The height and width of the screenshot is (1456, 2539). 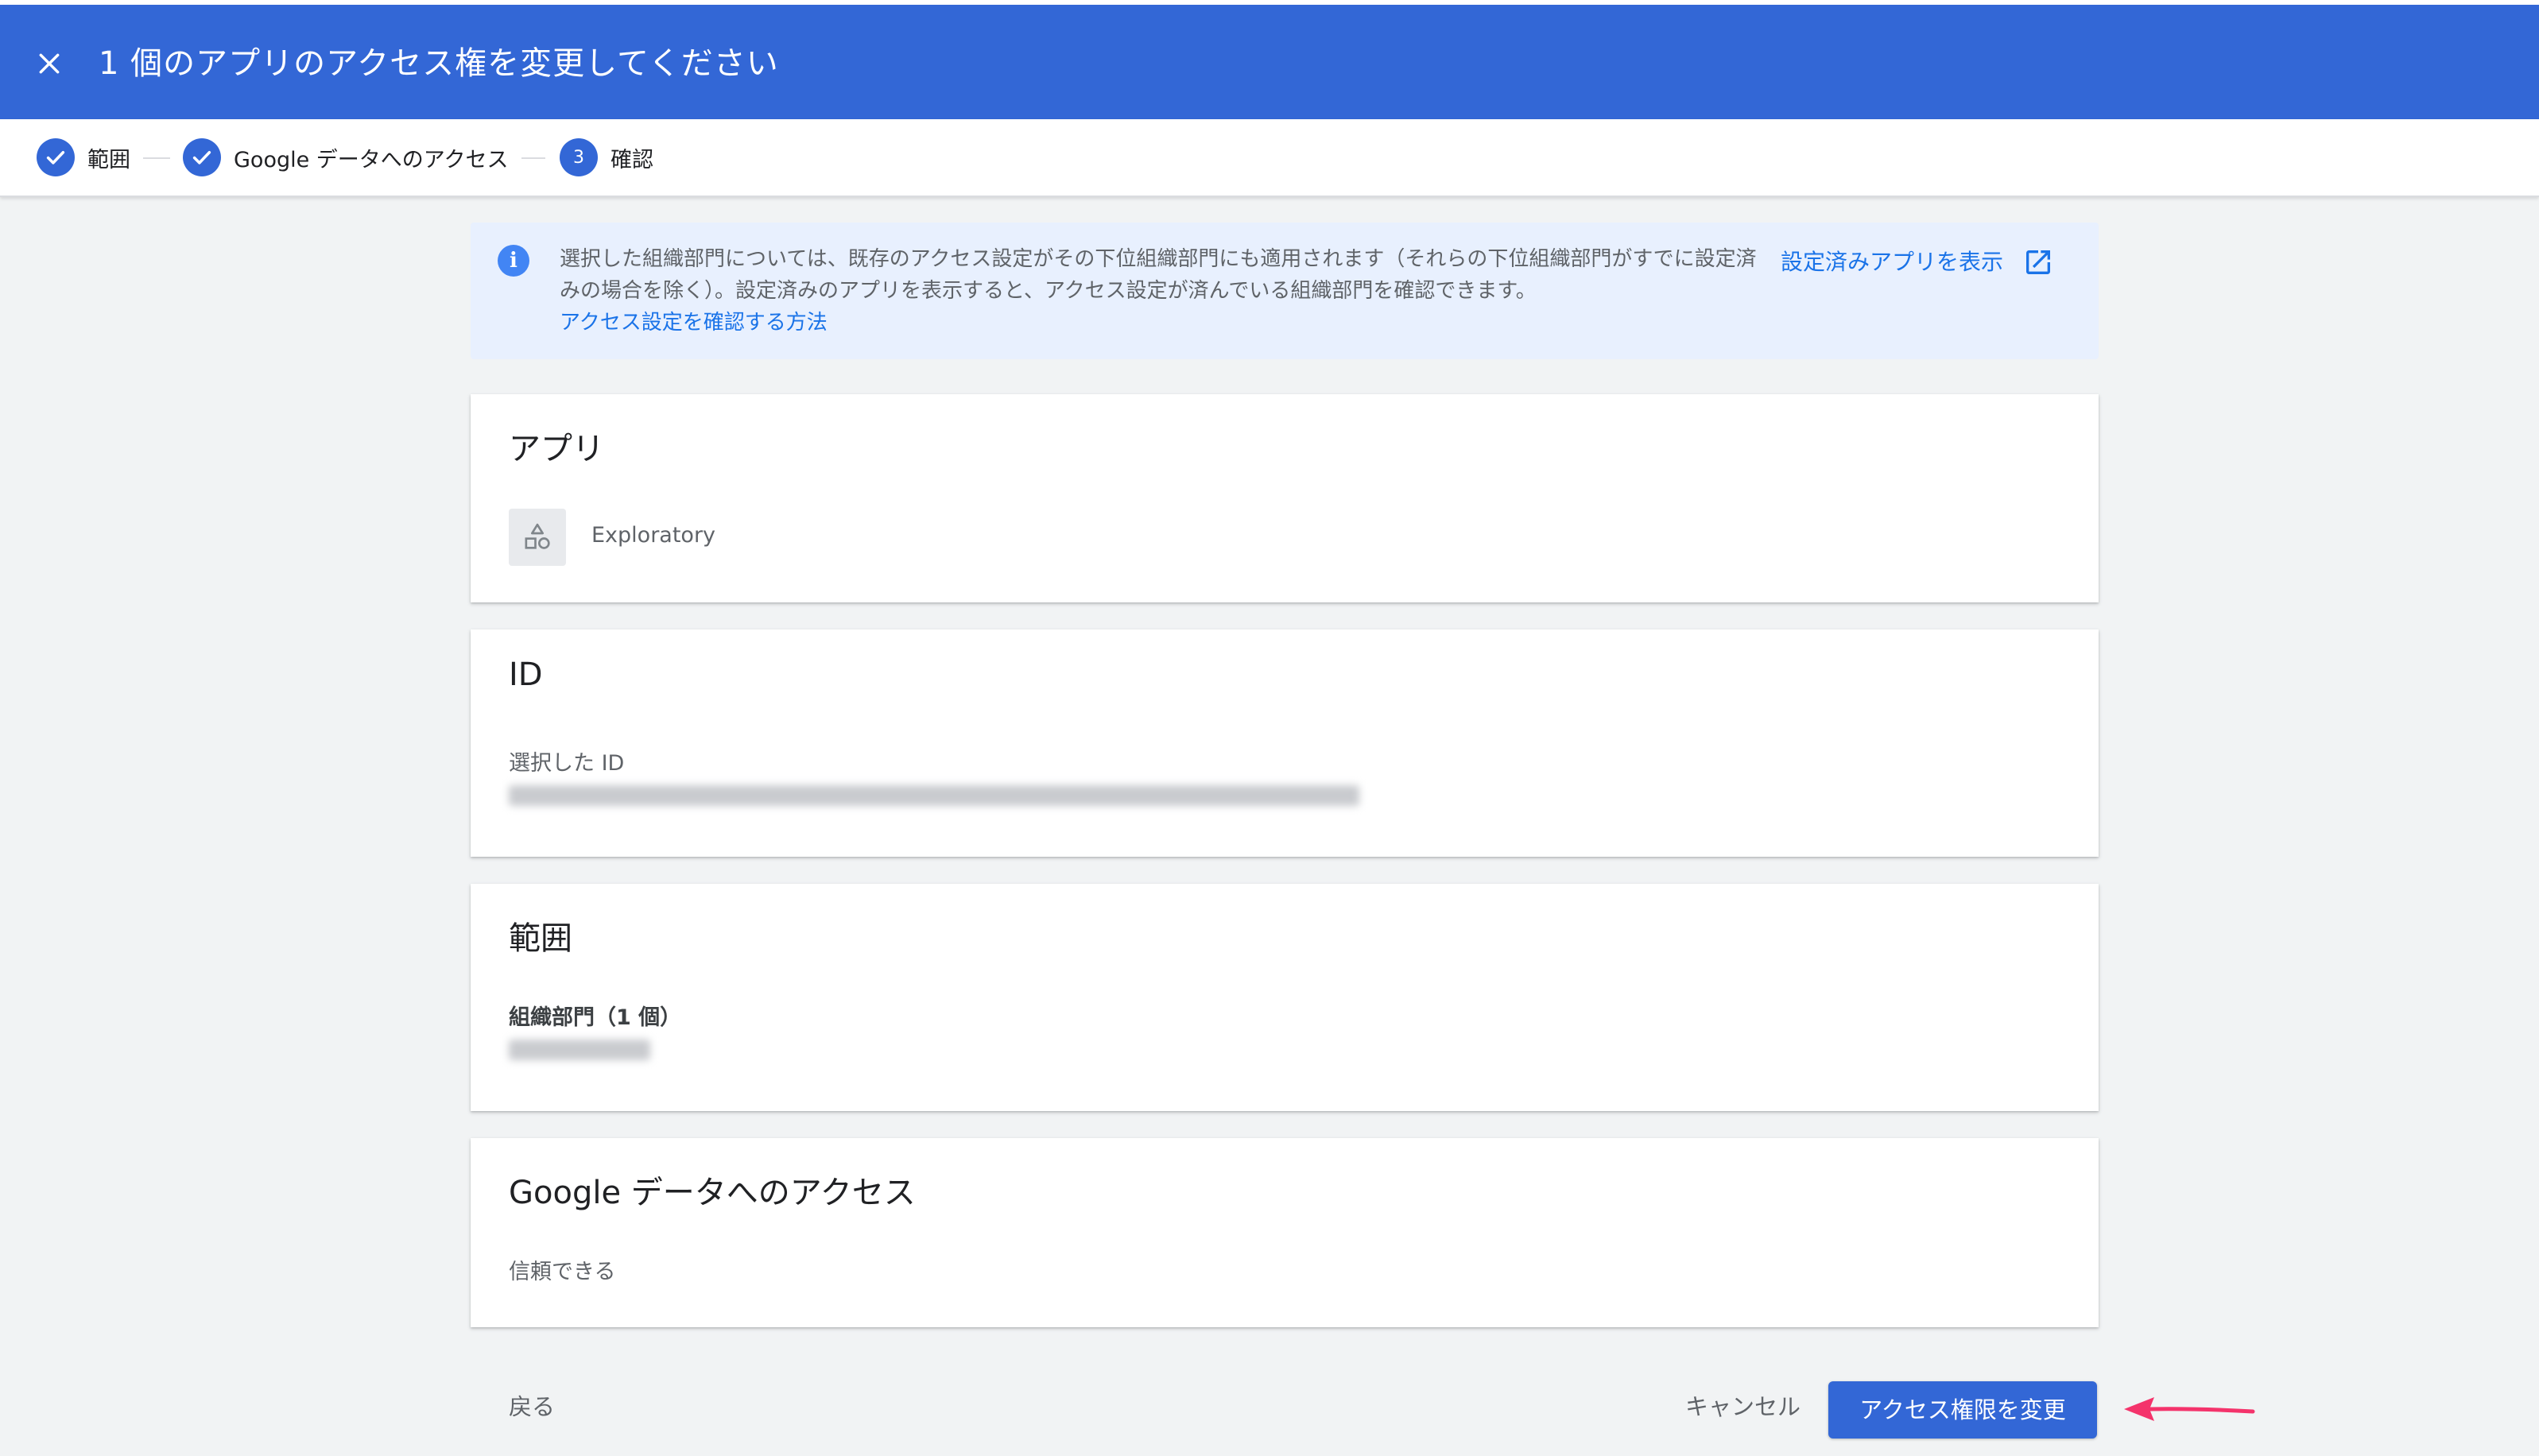 What do you see at coordinates (83, 157) in the screenshot?
I see `step-scope: 範囲` at bounding box center [83, 157].